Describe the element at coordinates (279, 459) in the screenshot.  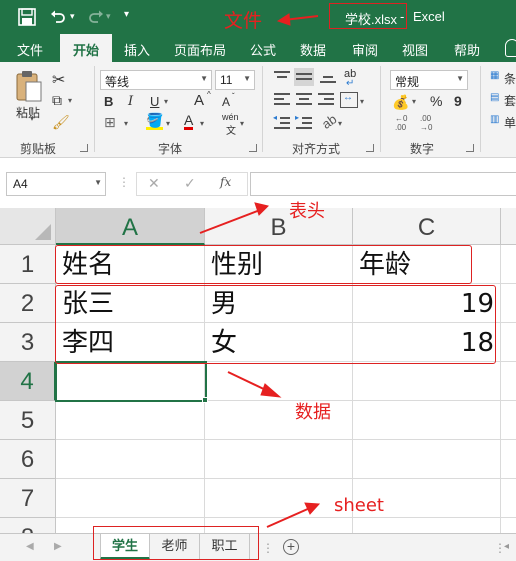
I see `cell-b6` at that location.